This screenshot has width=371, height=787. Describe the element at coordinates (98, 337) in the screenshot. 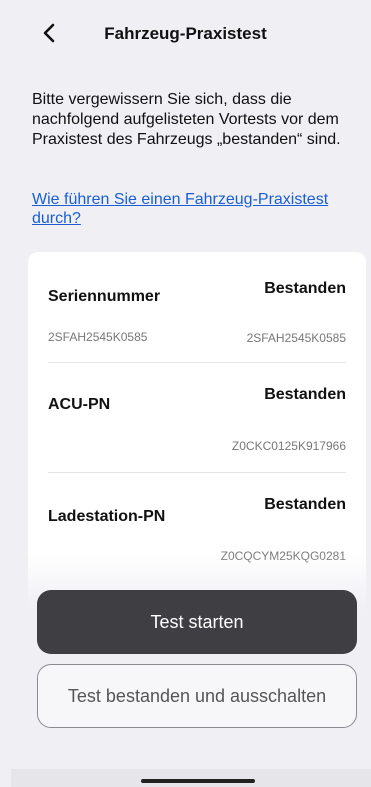

I see `serial-left: 2SFAH2545K0585` at that location.